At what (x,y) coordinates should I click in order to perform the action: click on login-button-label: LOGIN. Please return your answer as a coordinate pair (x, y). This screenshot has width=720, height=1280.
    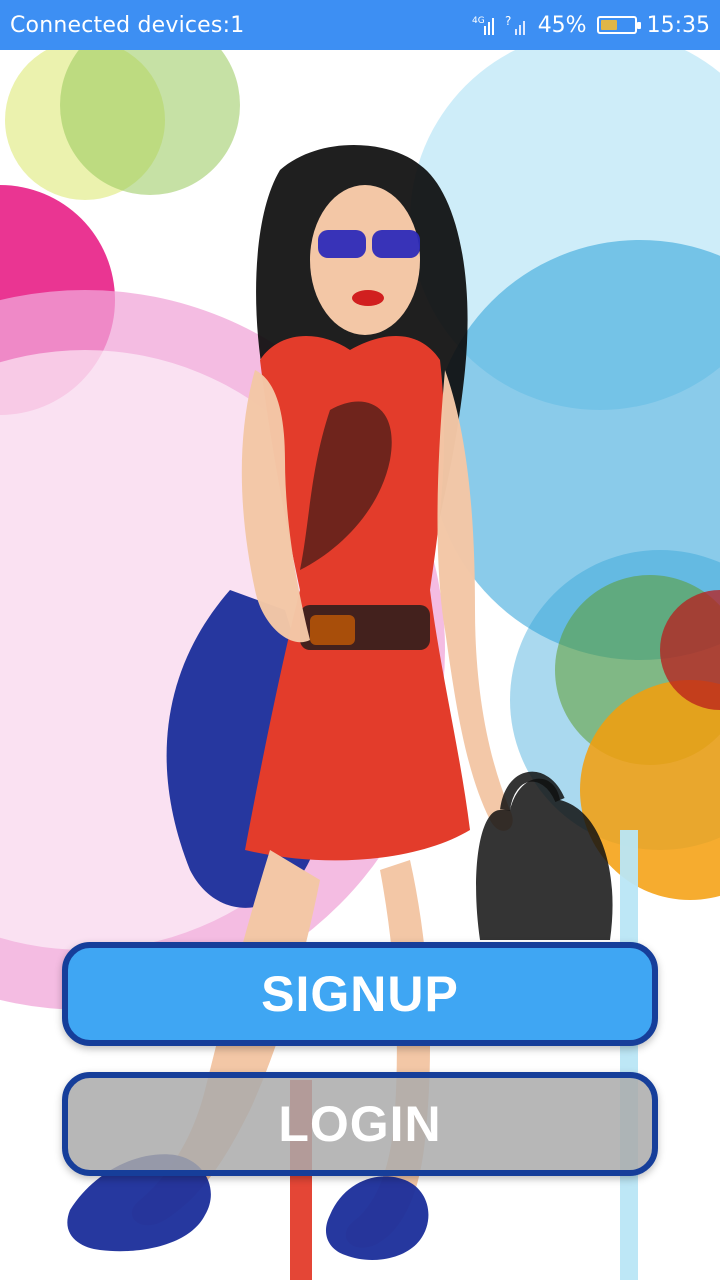
    Looking at the image, I should click on (360, 1124).